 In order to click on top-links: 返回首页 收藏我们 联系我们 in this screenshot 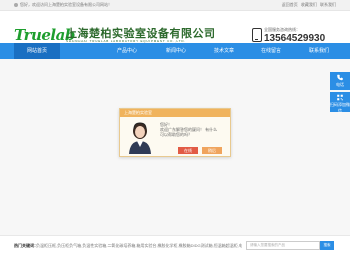, I will do `click(308, 5)`.